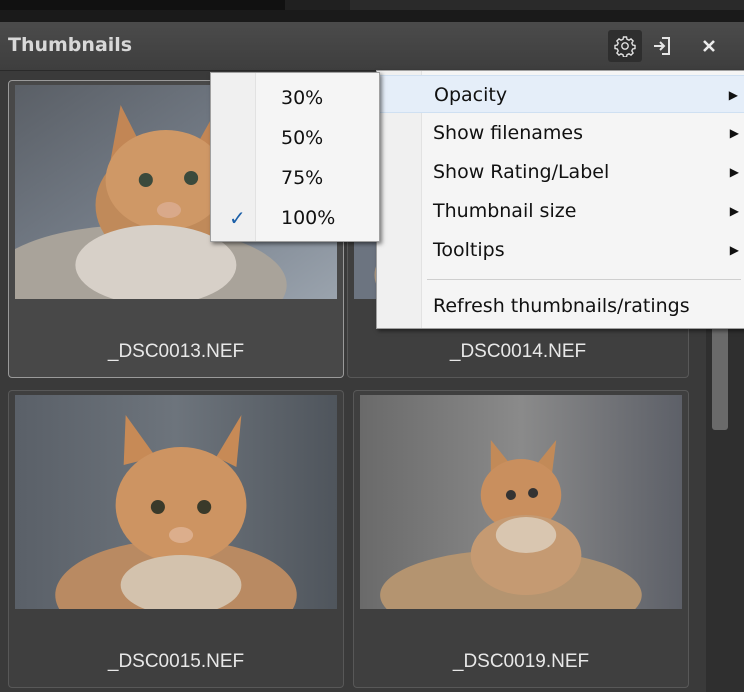 Image resolution: width=744 pixels, height=692 pixels. What do you see at coordinates (70, 45) in the screenshot?
I see `panel-title: Thumbnails` at bounding box center [70, 45].